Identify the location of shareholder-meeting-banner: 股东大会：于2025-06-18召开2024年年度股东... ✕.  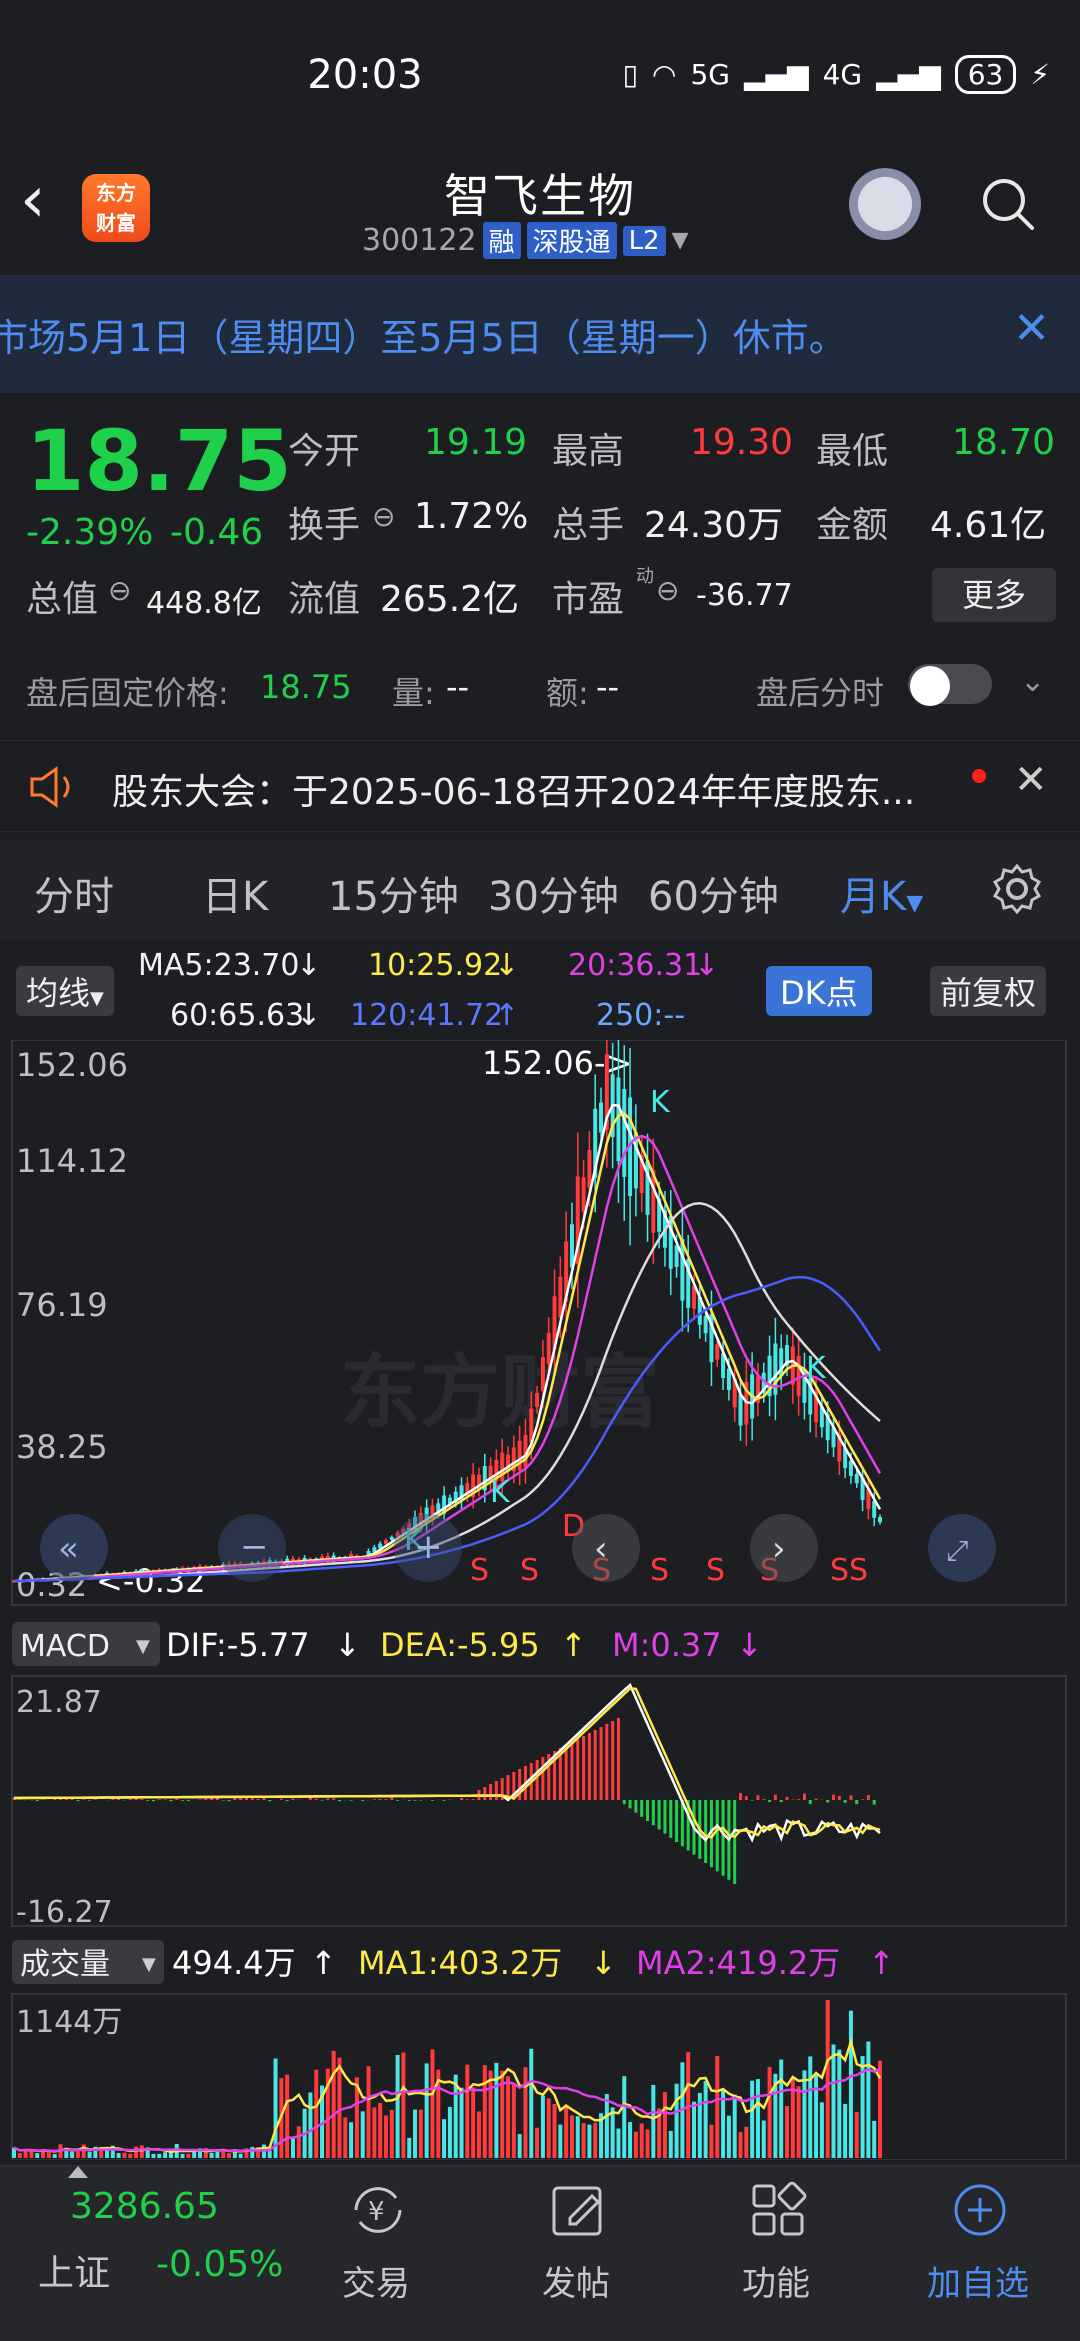
(540, 786).